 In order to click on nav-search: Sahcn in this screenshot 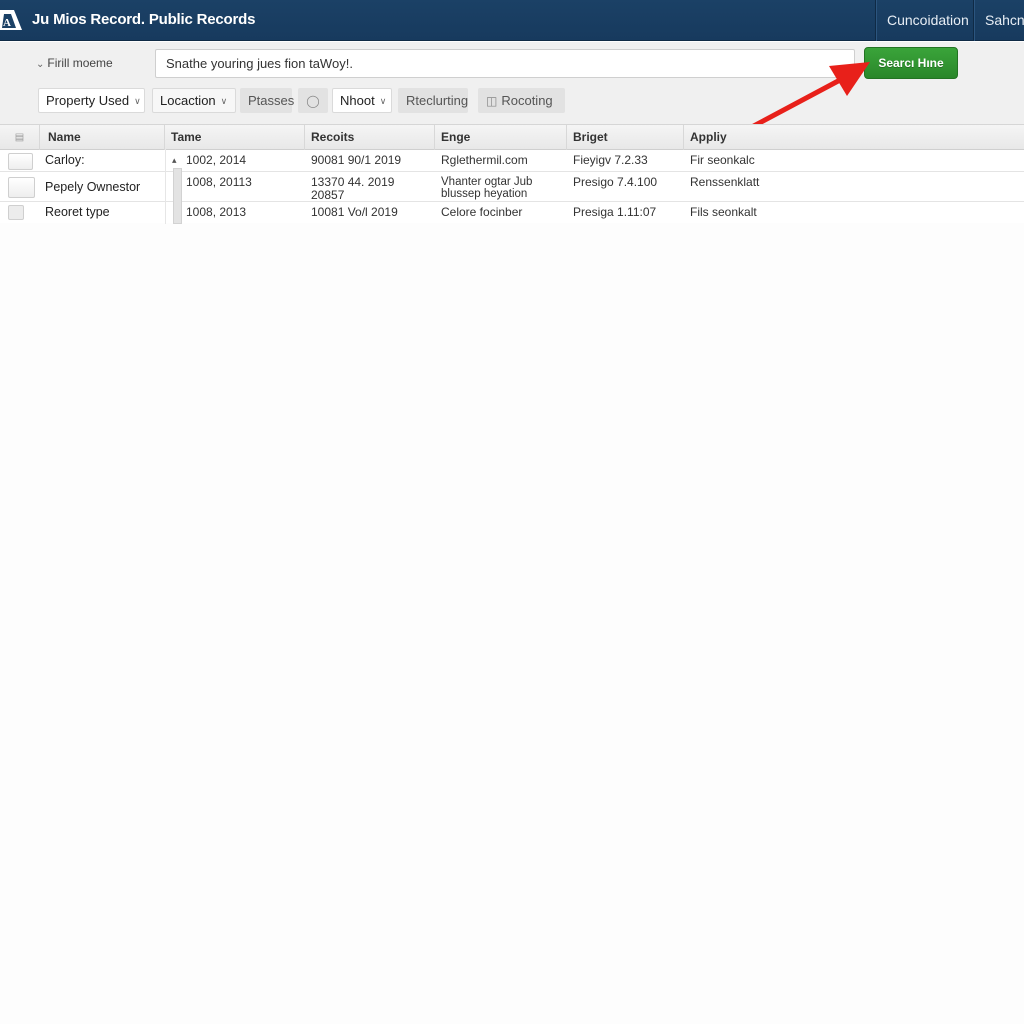, I will do `click(998, 20)`.